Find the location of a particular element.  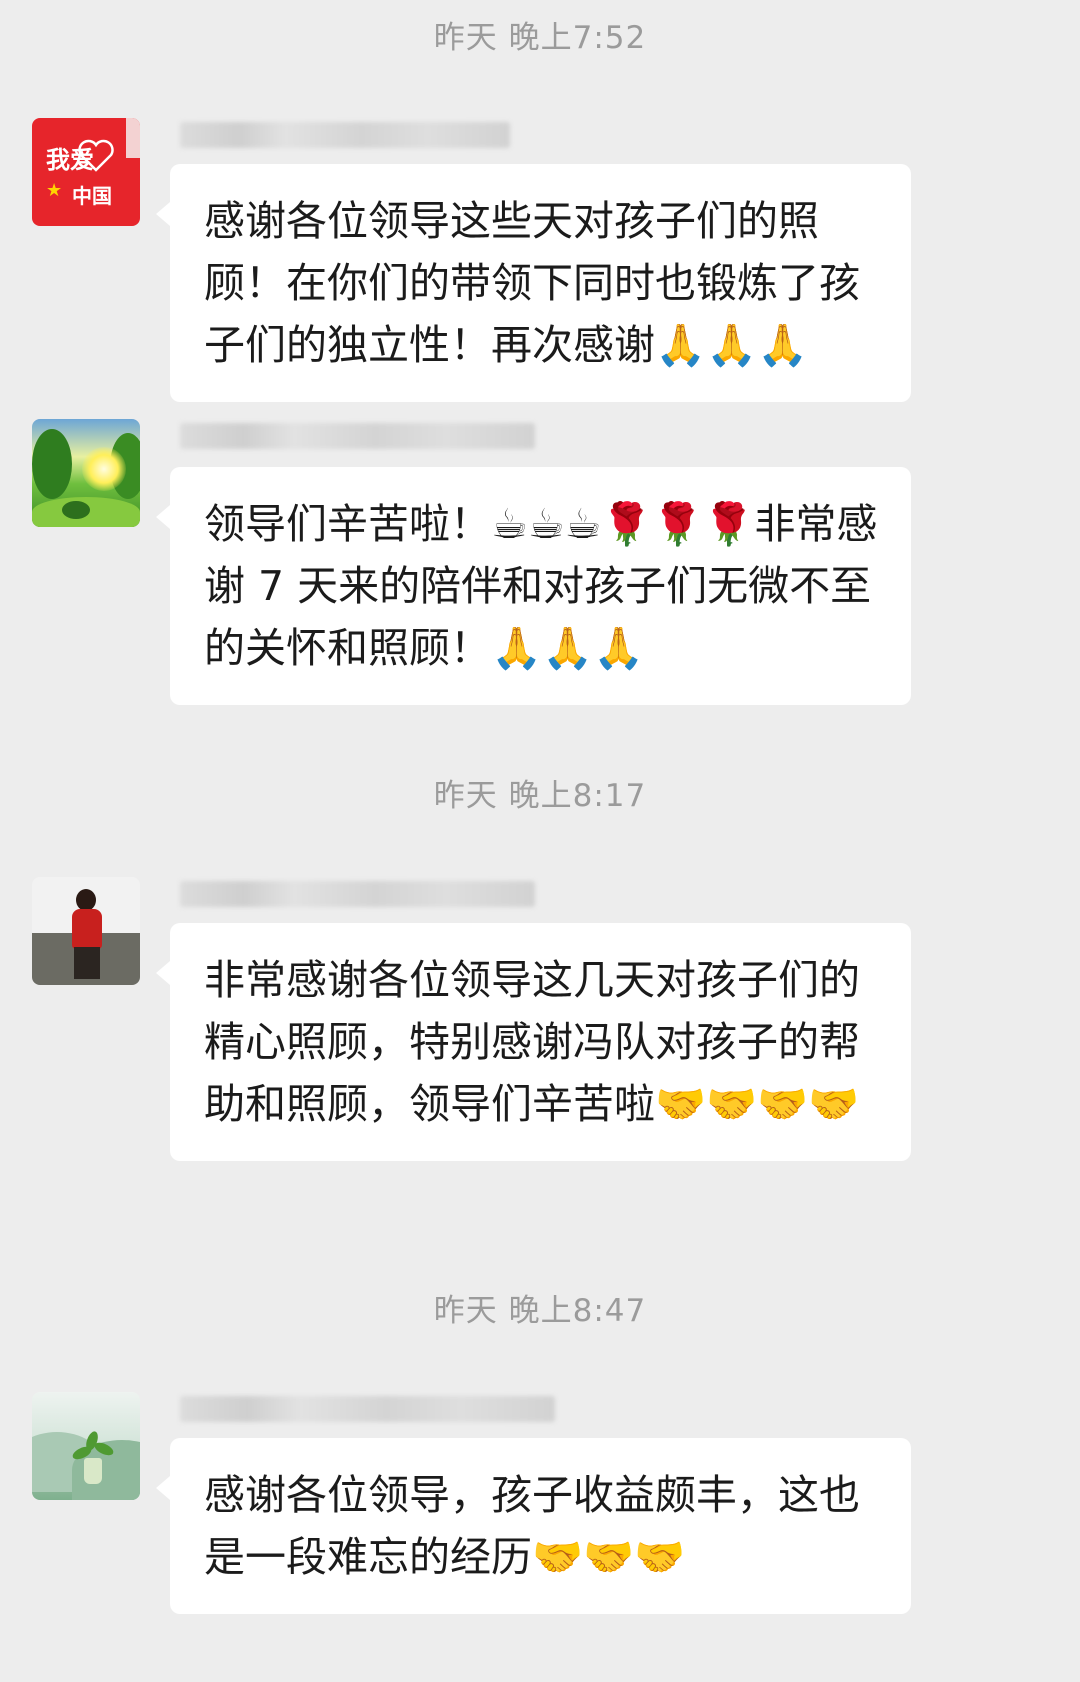

timestamp: 昨天 晚上7:52 is located at coordinates (540, 38).